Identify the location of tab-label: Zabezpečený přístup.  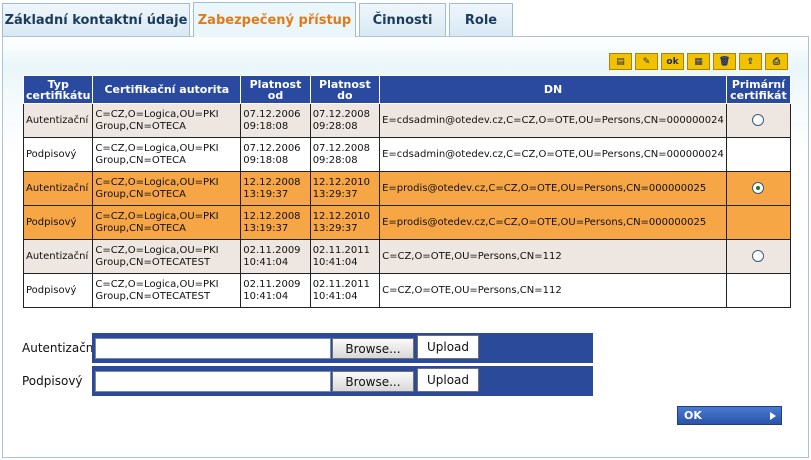
(274, 20).